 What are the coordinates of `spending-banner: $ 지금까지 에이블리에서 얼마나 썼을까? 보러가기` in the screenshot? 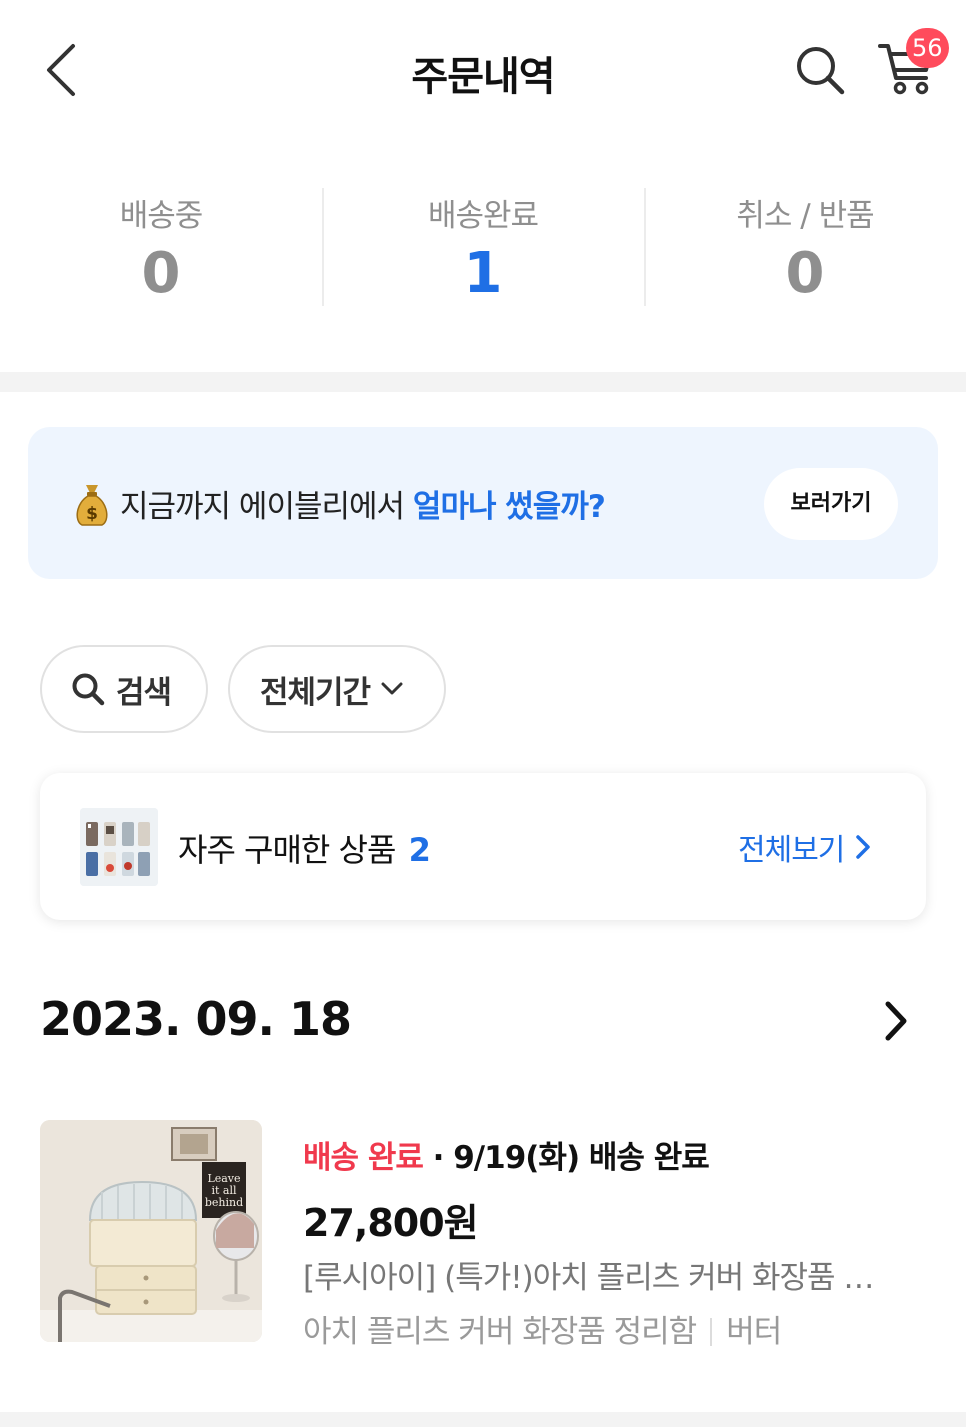 It's located at (483, 503).